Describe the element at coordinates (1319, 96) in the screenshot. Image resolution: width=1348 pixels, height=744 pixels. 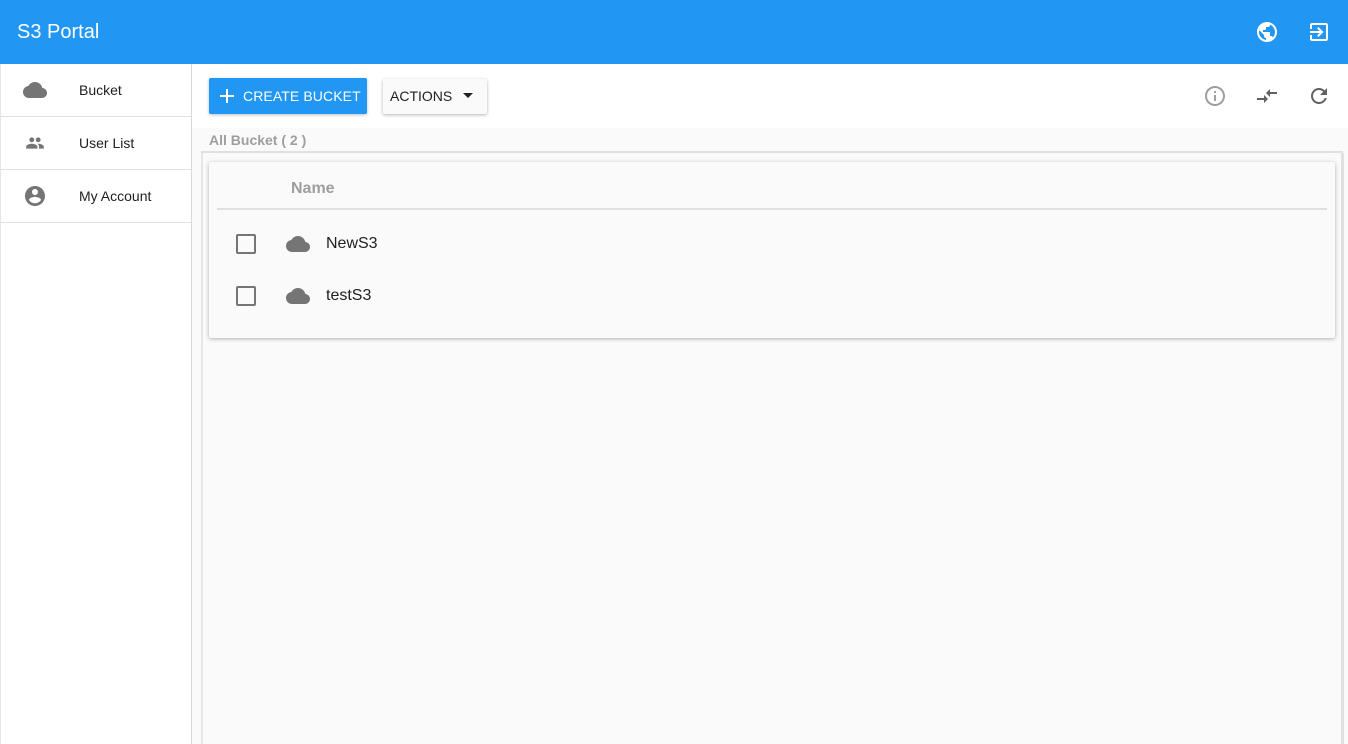
I see `refresh-icon` at that location.